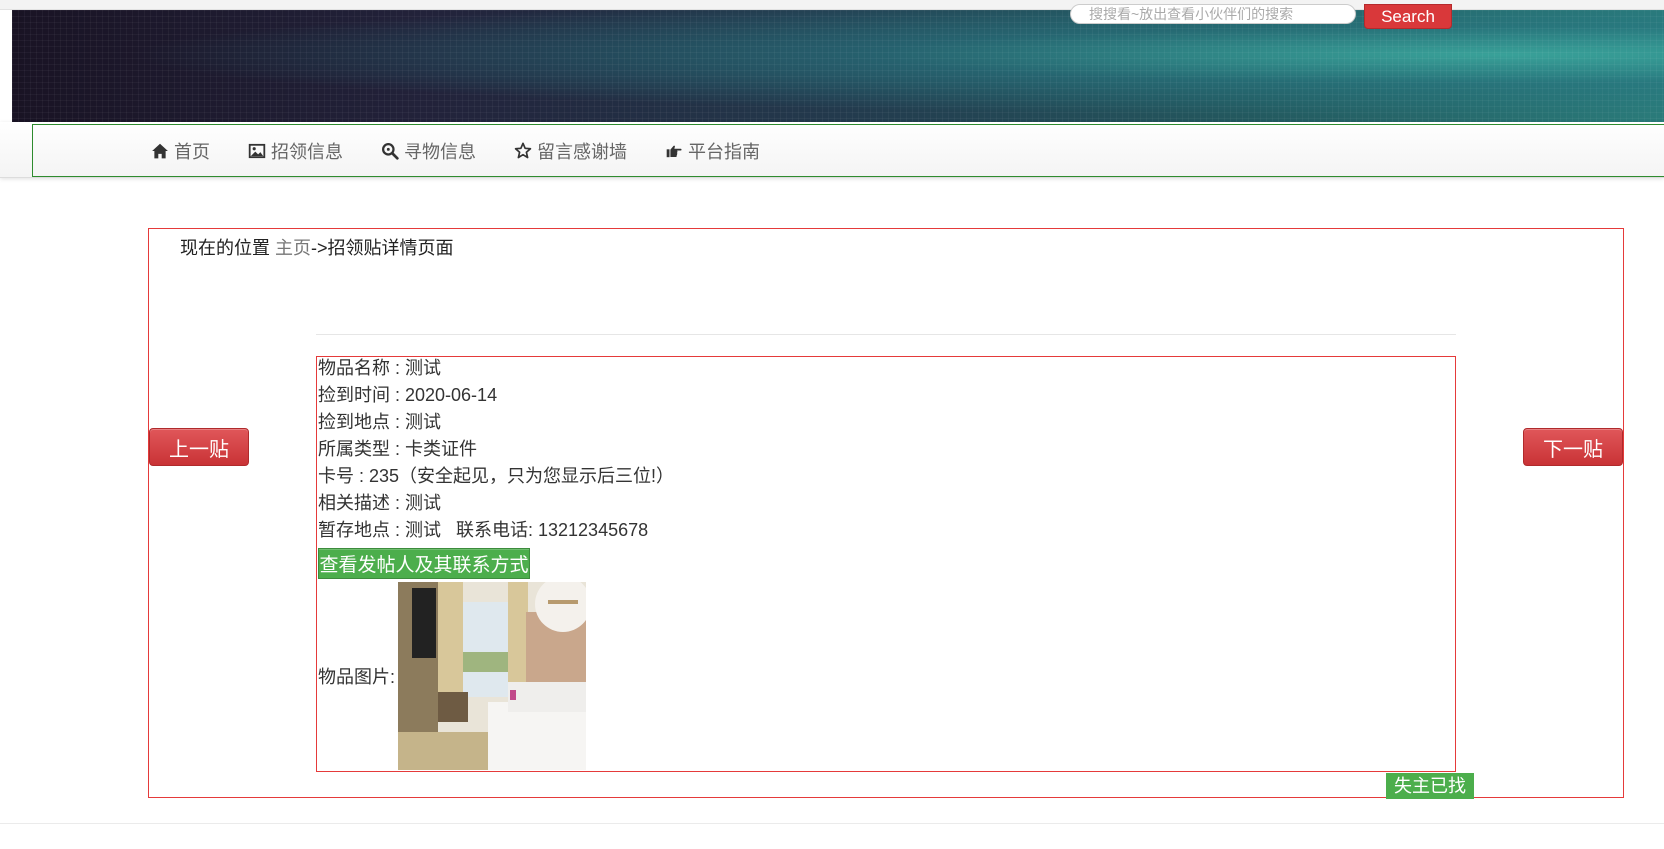 Image resolution: width=1664 pixels, height=849 pixels. What do you see at coordinates (192, 151) in the screenshot?
I see `nav-item-label: 首页` at bounding box center [192, 151].